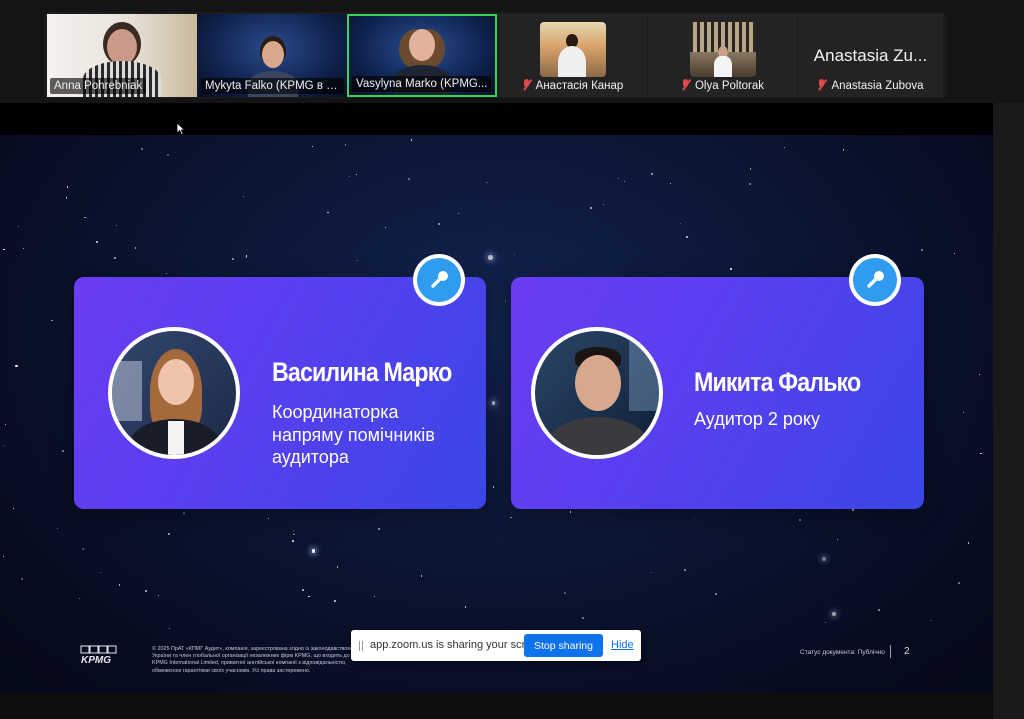 This screenshot has width=1024, height=719. Describe the element at coordinates (563, 645) in the screenshot. I see `stop-sharing-button: Stop sharing` at that location.